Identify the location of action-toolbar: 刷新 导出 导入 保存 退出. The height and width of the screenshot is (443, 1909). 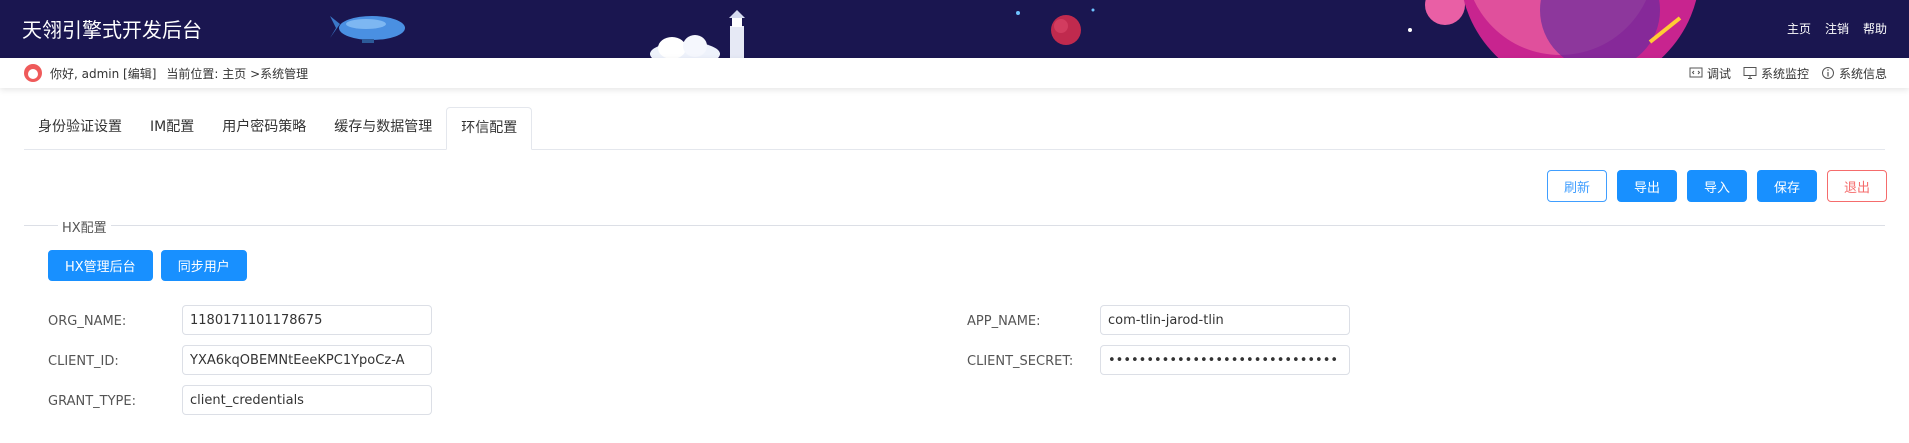
(1717, 186).